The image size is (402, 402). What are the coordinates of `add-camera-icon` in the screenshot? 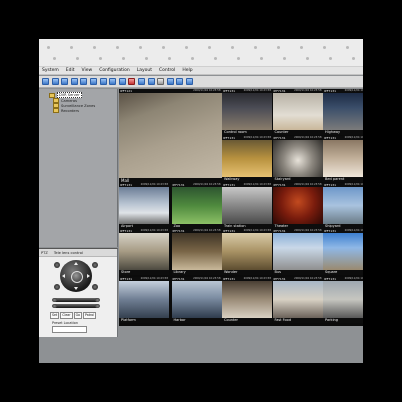 It's located at (45, 81).